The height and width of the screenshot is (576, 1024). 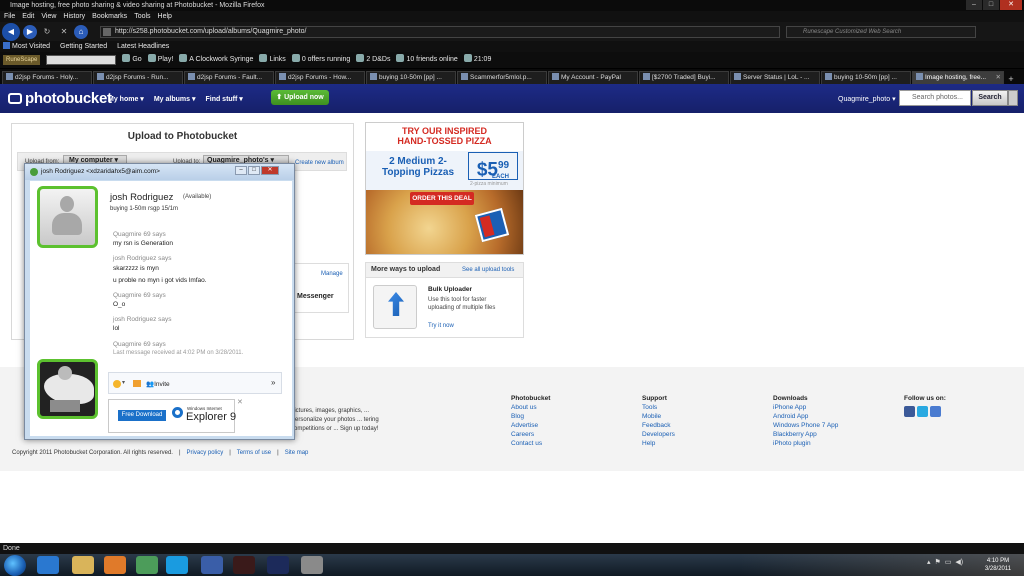 What do you see at coordinates (216, 60) in the screenshot?
I see `syringe-link: A Clockwork Syringe` at bounding box center [216, 60].